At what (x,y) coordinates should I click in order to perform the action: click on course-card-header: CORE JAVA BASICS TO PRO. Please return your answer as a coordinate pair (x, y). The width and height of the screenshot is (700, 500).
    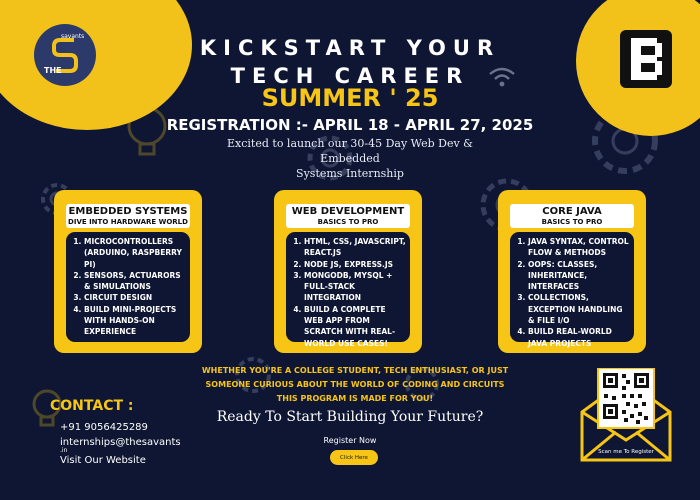
    Looking at the image, I should click on (572, 216).